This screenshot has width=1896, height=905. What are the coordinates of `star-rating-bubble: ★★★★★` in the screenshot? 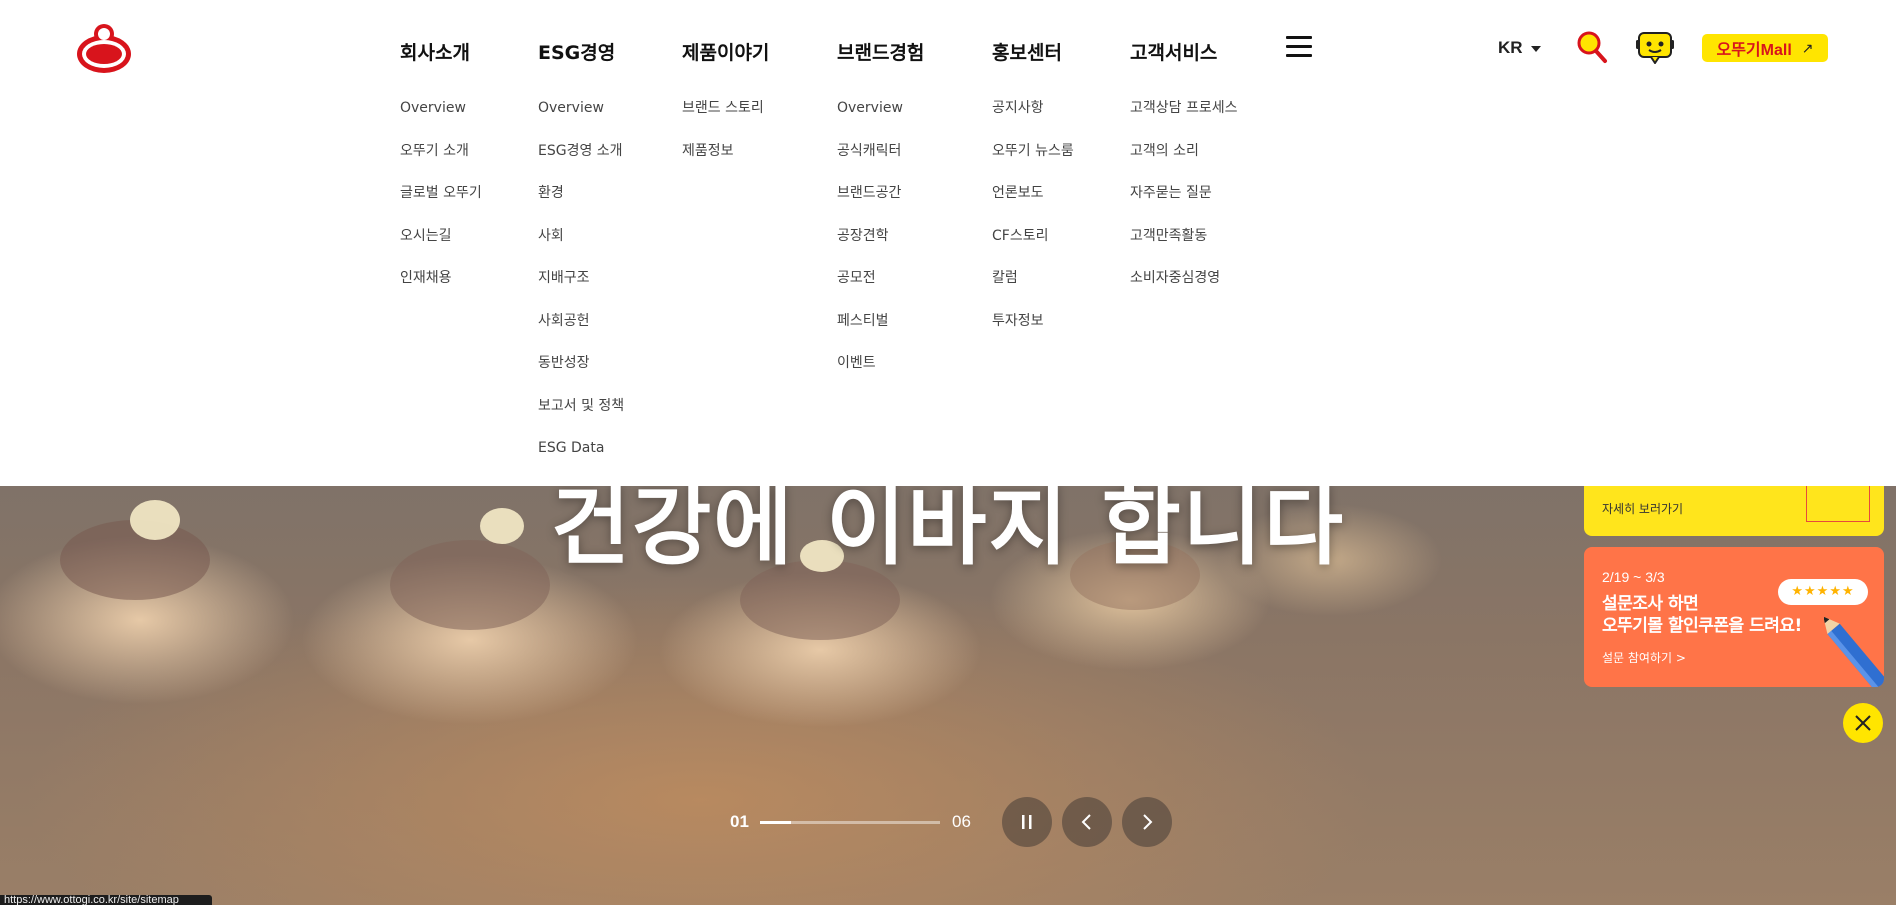 It's located at (1823, 592).